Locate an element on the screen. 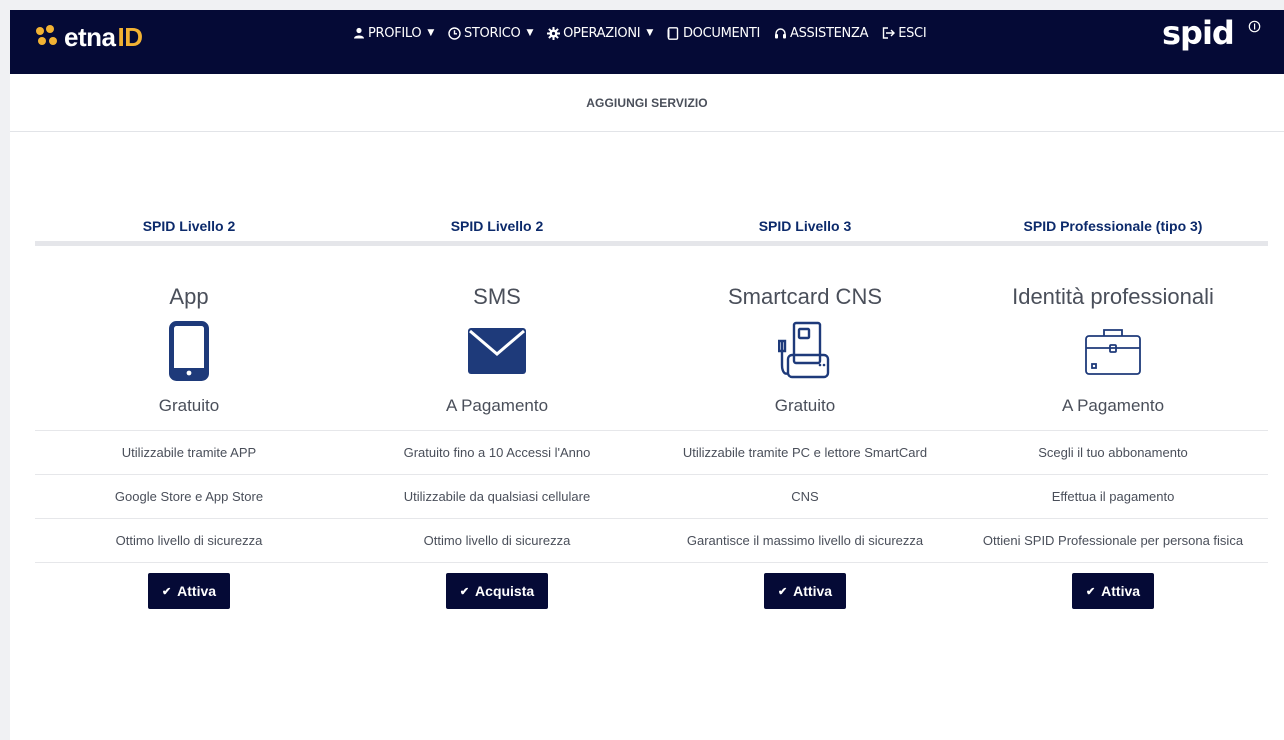 This screenshot has width=1284, height=740. page-subheader: AGGIUNGI SERVIZIO is located at coordinates (647, 103).